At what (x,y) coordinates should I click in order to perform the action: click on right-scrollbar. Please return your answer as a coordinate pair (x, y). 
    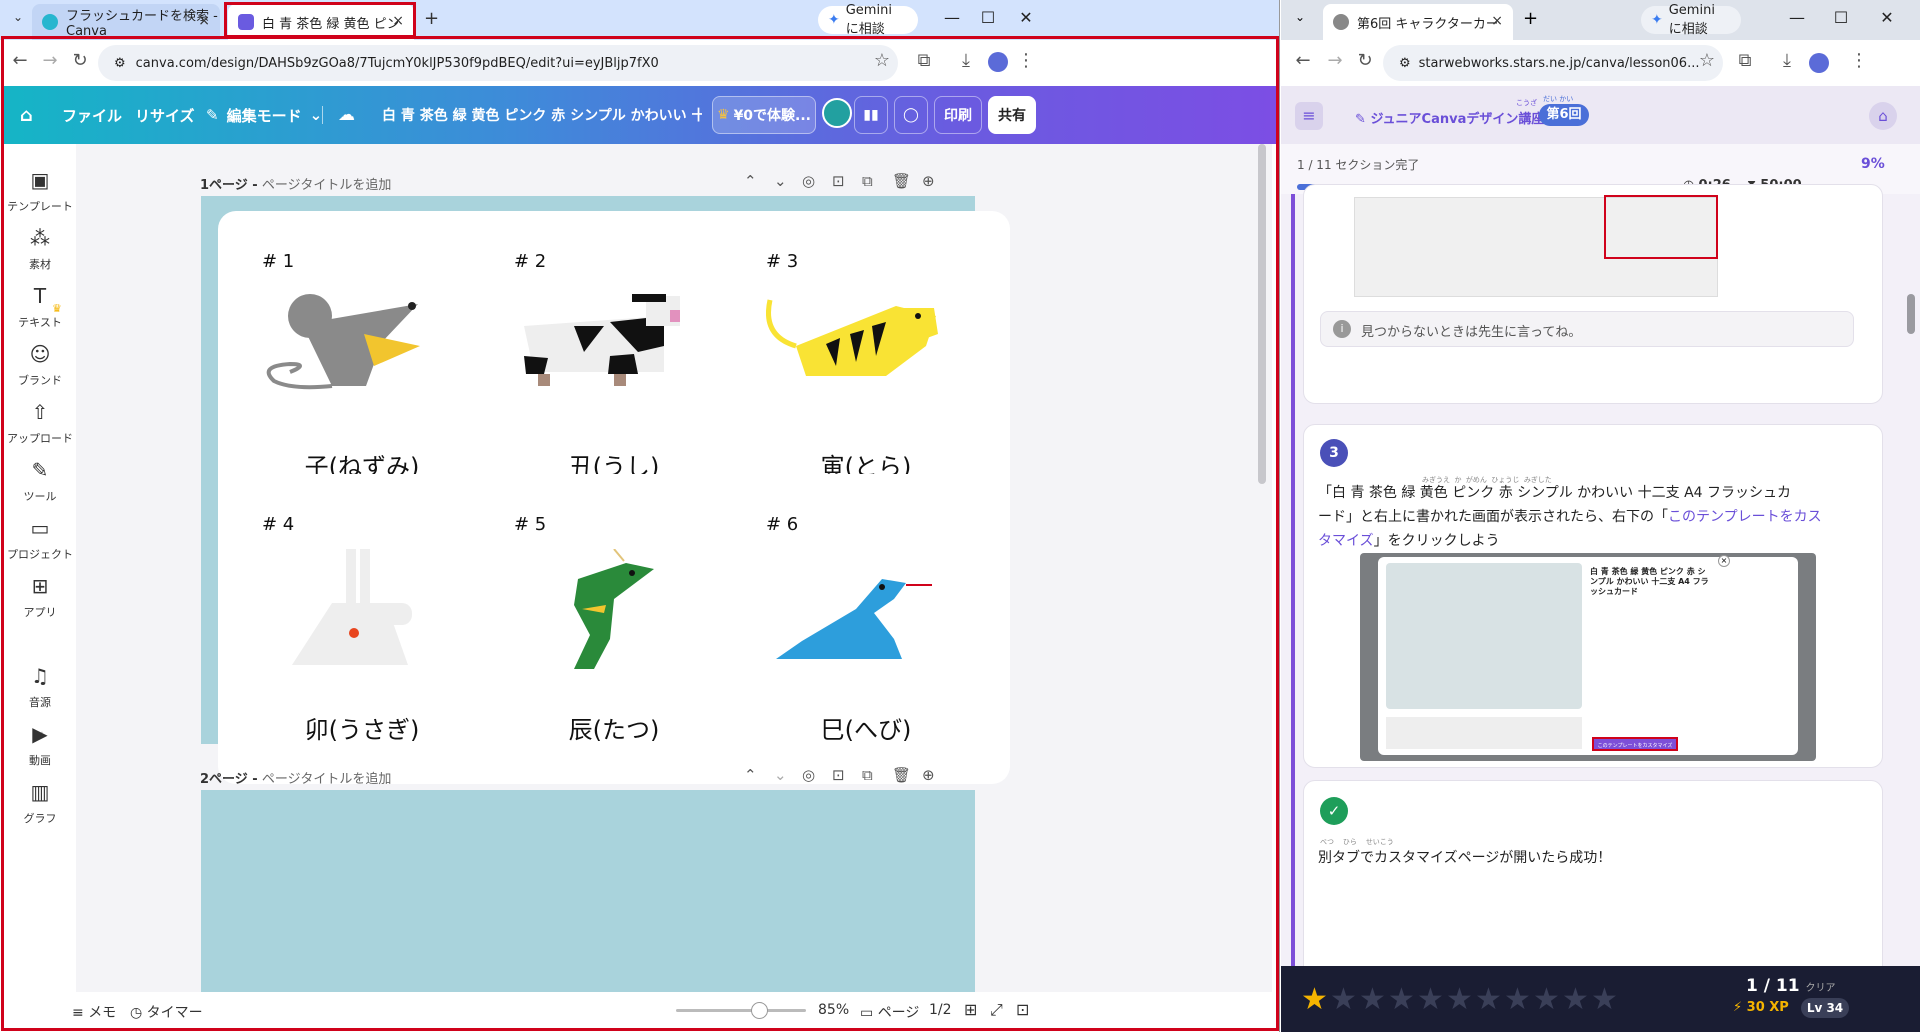
    Looking at the image, I should click on (1911, 314).